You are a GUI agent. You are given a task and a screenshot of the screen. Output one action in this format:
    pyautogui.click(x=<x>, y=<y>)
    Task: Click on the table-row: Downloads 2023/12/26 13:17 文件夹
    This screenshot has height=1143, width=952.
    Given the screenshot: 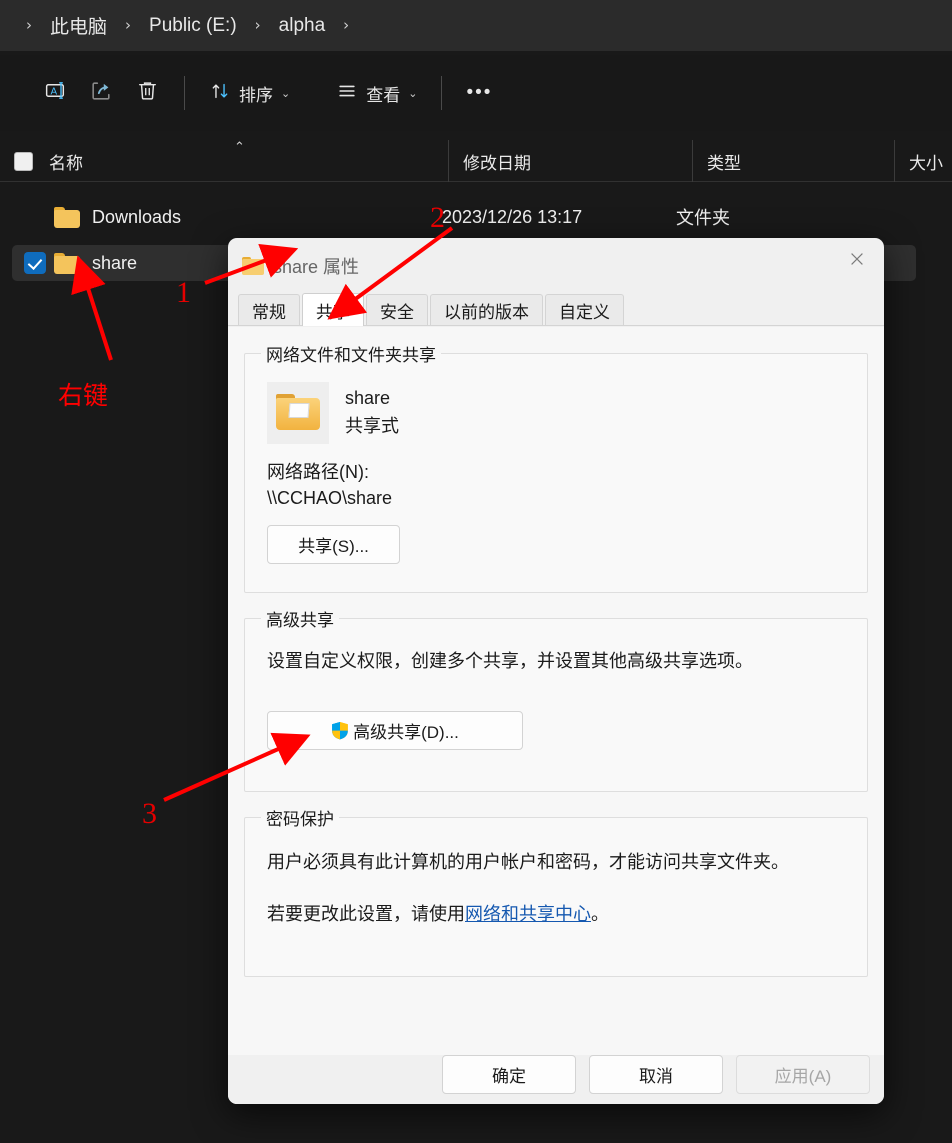 What is the action you would take?
    pyautogui.click(x=464, y=217)
    